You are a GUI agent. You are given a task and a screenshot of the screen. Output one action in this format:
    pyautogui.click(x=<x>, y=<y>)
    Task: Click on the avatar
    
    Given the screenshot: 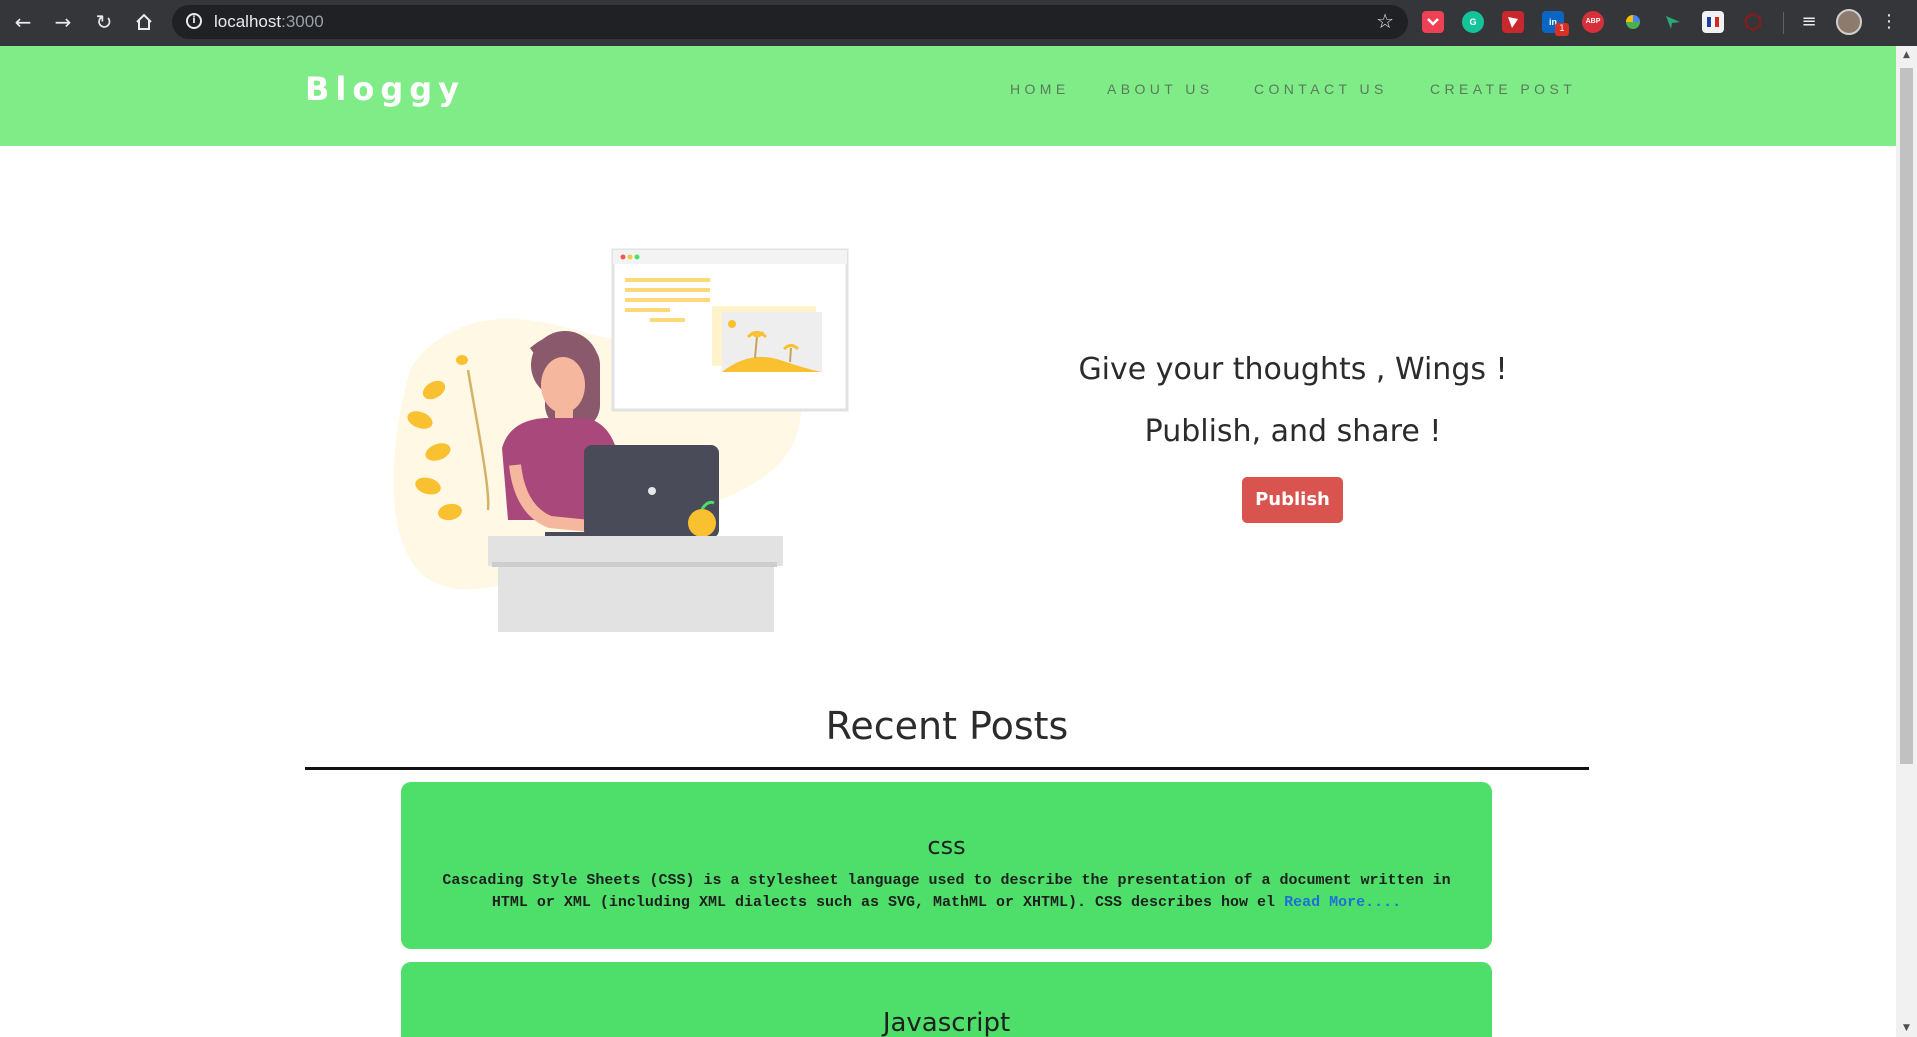 What is the action you would take?
    pyautogui.click(x=1849, y=22)
    